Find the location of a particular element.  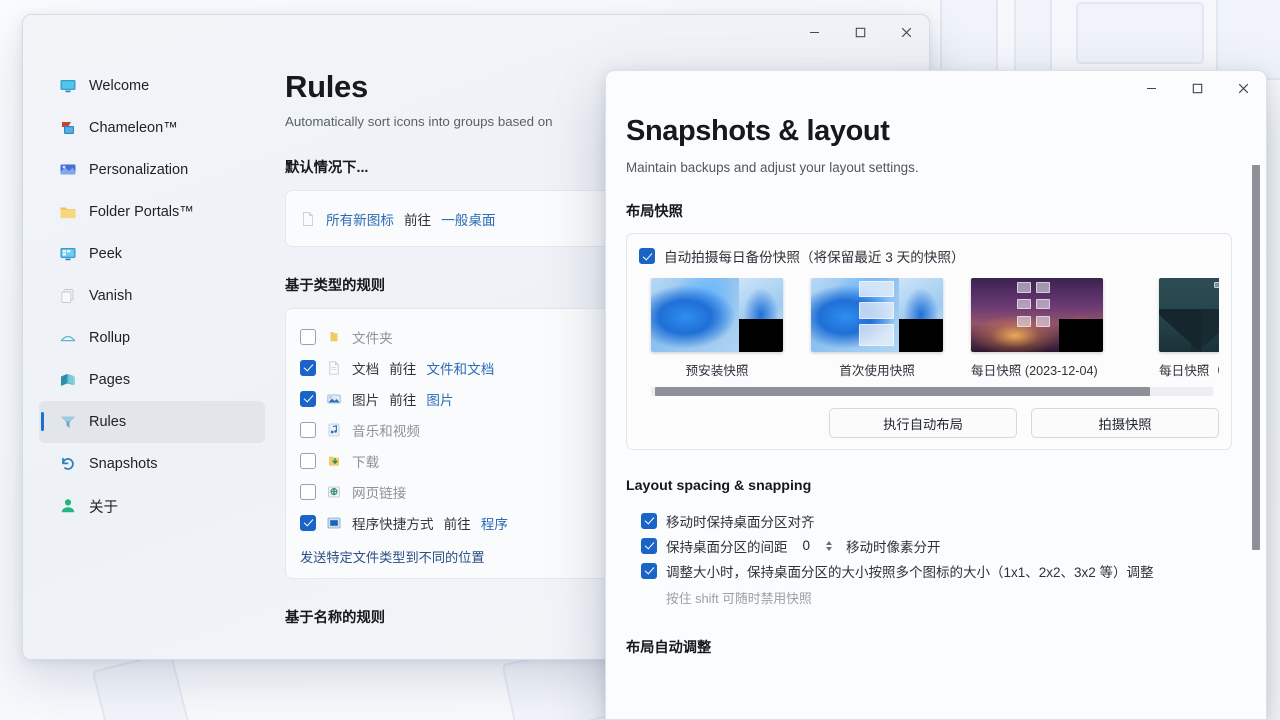

sidebar-item-vanish: Vanish is located at coordinates (152, 296).